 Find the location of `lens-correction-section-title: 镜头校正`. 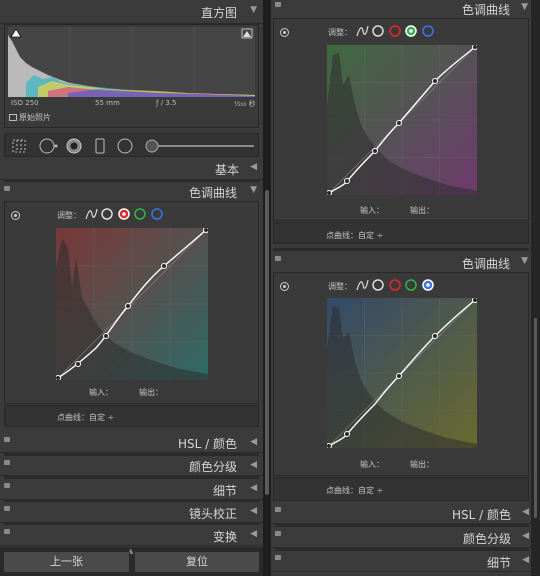

lens-correction-section-title: 镜头校正 is located at coordinates (212, 514).